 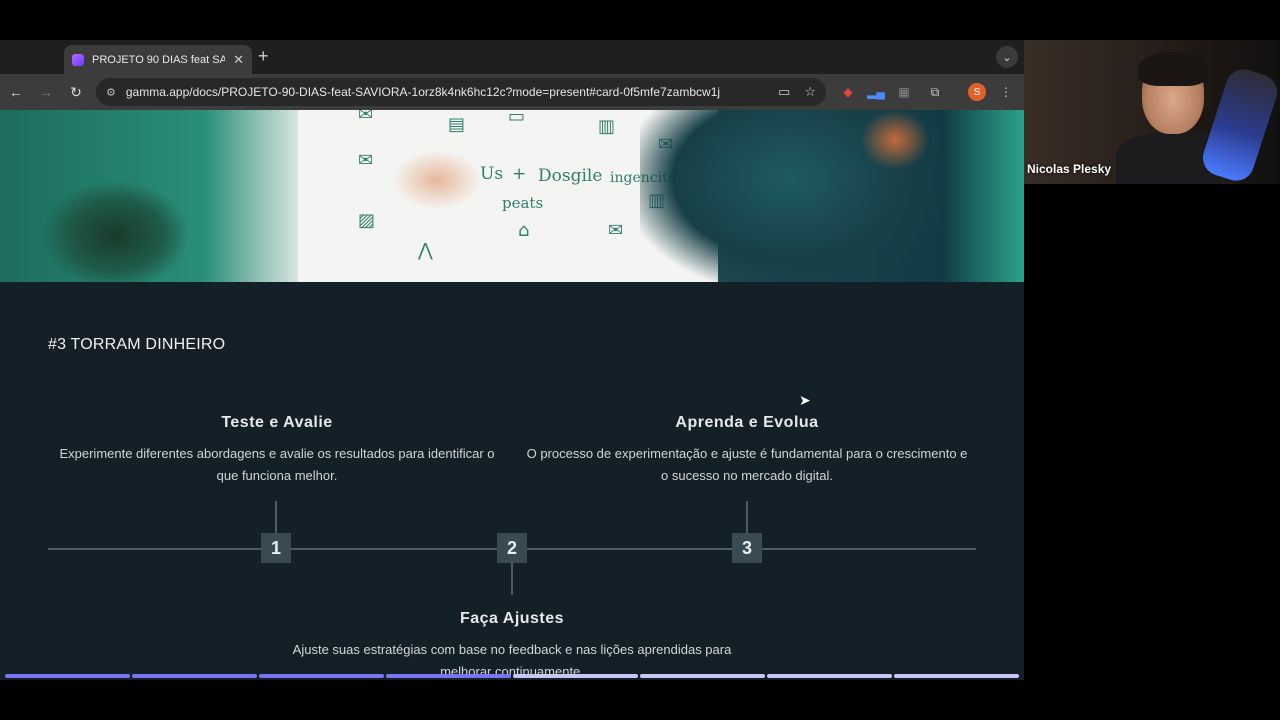 What do you see at coordinates (137, 344) in the screenshot?
I see `section-title: #3 TORRAM DINHEIRO` at bounding box center [137, 344].